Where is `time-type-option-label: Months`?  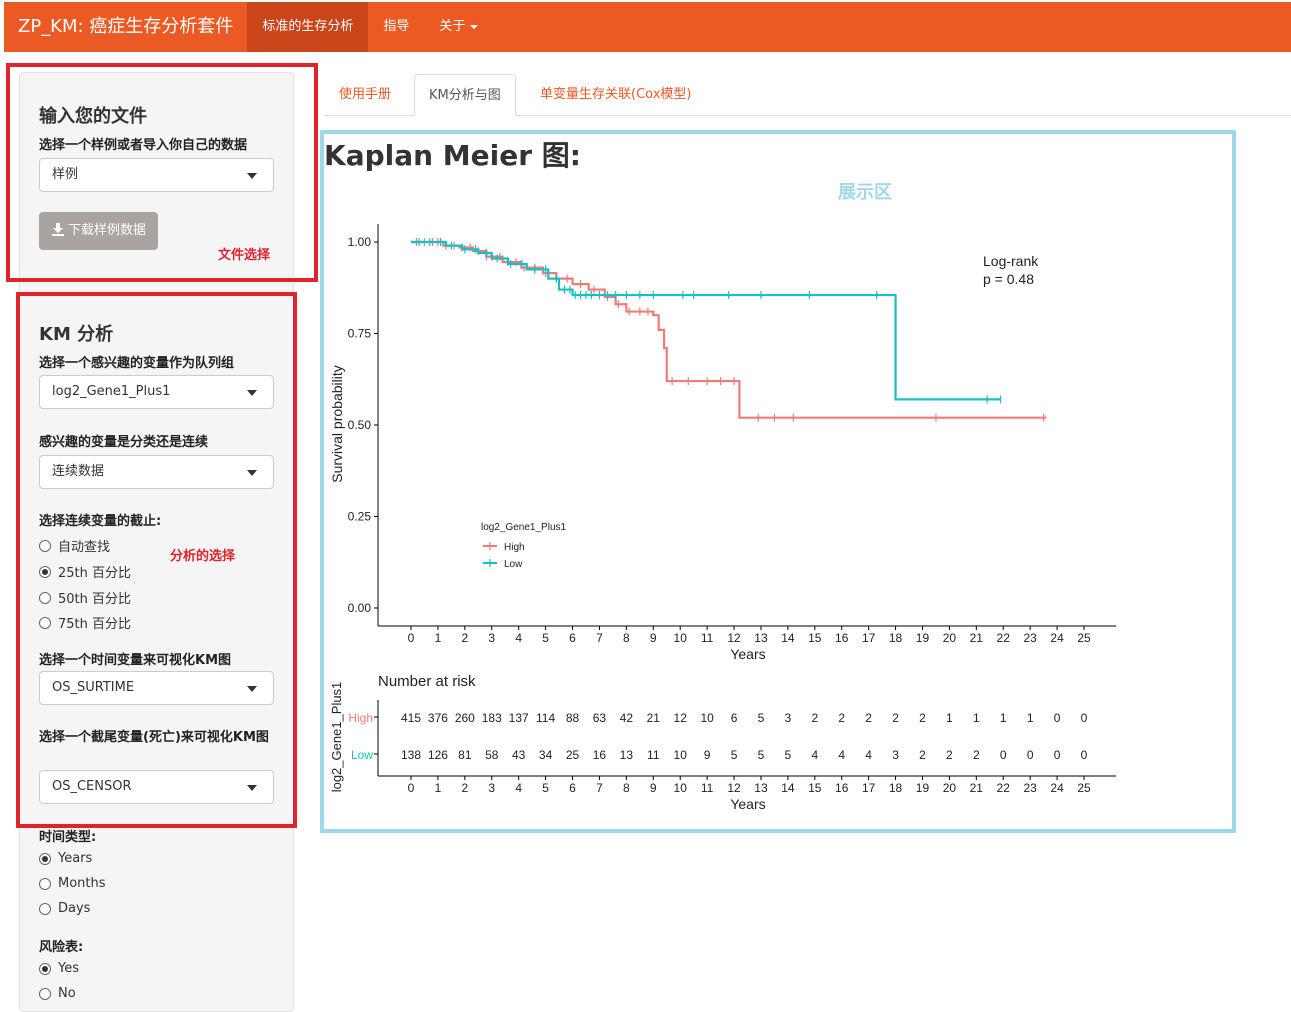 time-type-option-label: Months is located at coordinates (82, 883).